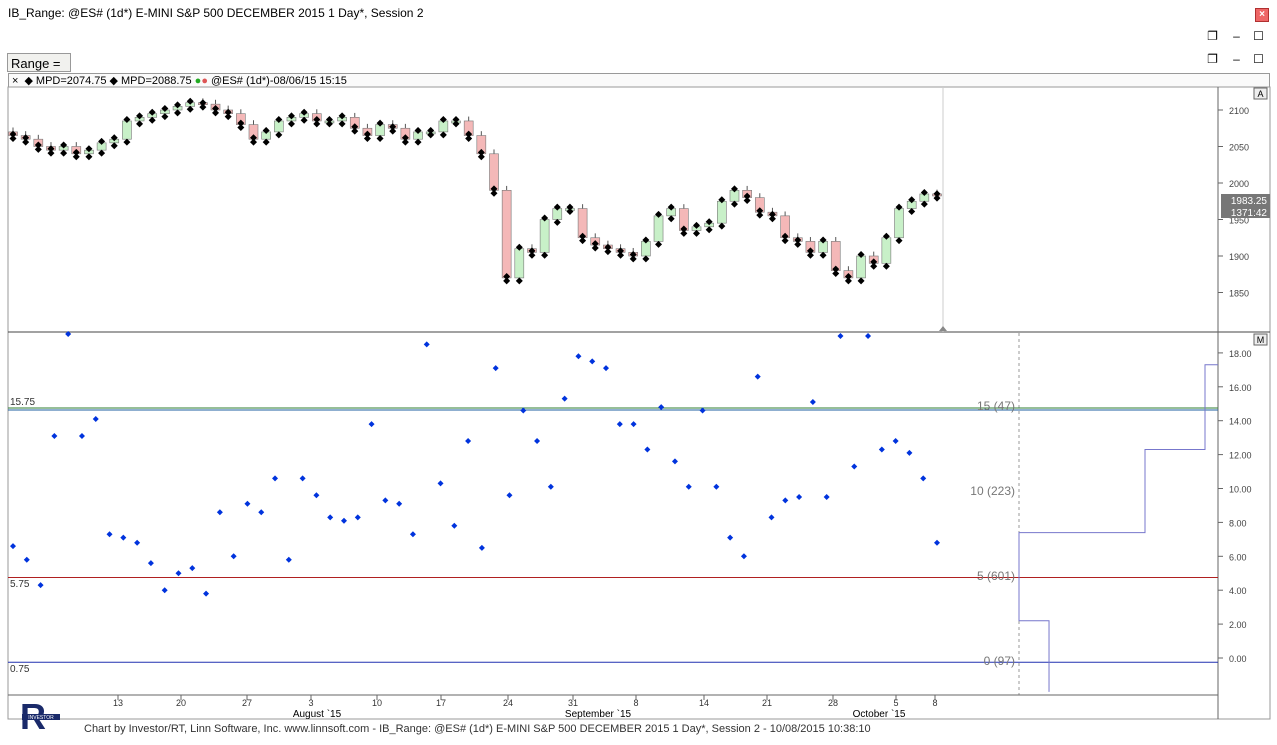  I want to click on range-histogram, so click(1118, 528).